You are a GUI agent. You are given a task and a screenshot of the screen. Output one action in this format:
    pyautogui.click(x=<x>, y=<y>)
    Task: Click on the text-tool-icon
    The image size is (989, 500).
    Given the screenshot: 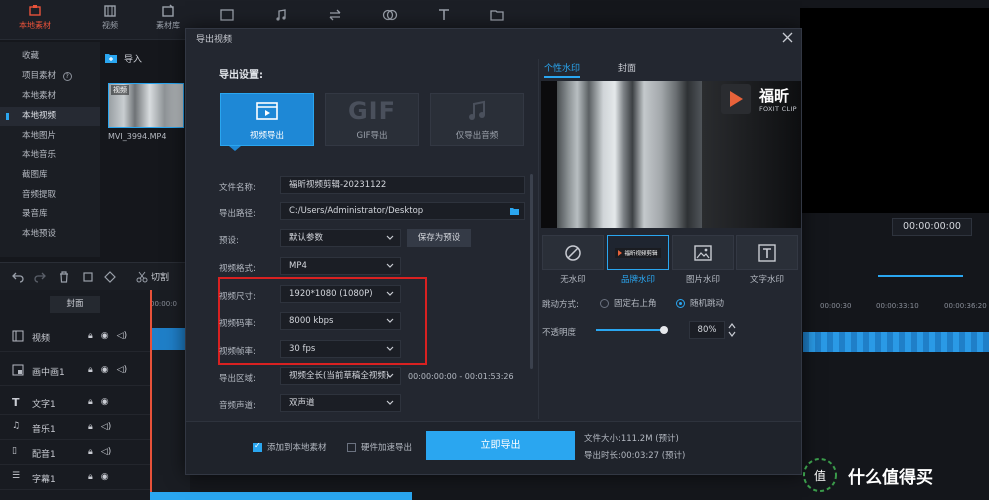 What is the action you would take?
    pyautogui.click(x=444, y=15)
    